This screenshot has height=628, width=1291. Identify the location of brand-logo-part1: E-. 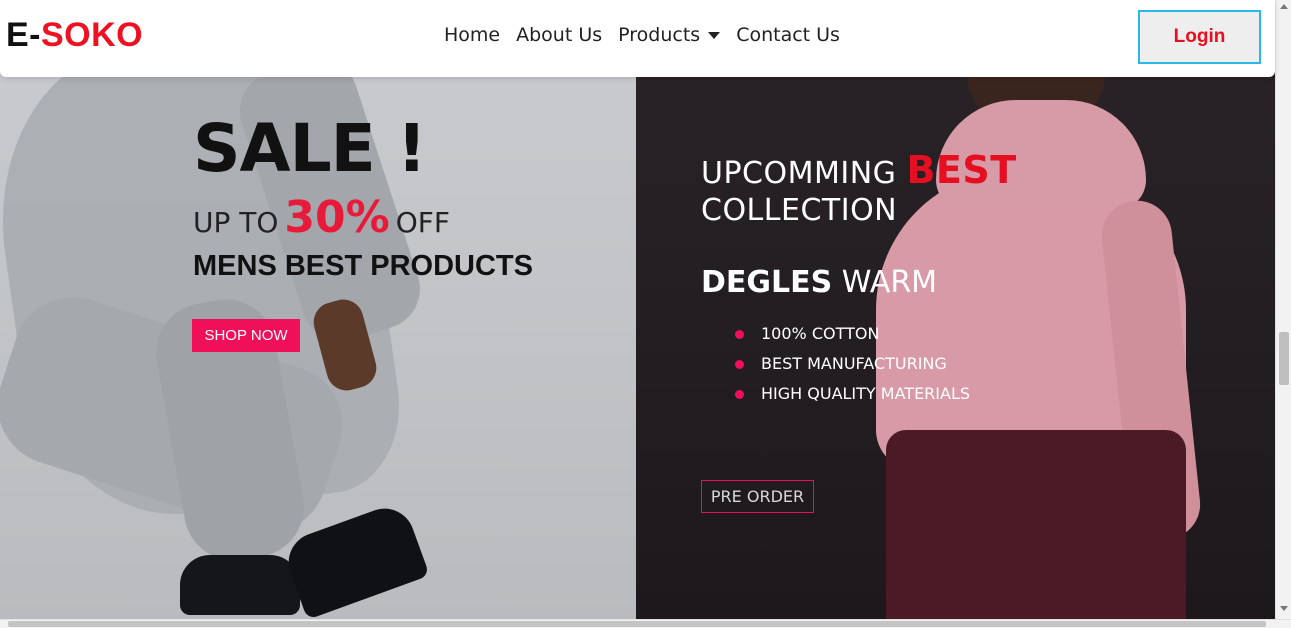
(23, 35).